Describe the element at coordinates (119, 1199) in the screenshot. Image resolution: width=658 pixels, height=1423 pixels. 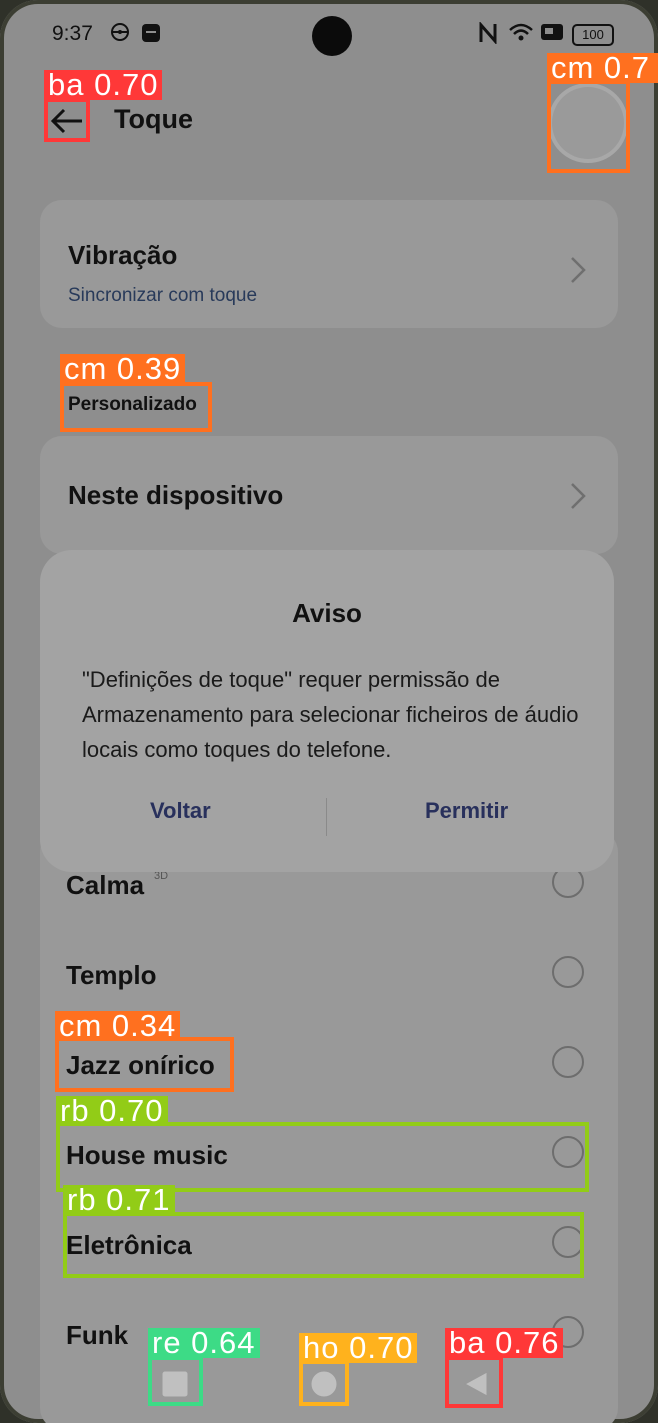
I see `detection-label: rb 0.71` at that location.